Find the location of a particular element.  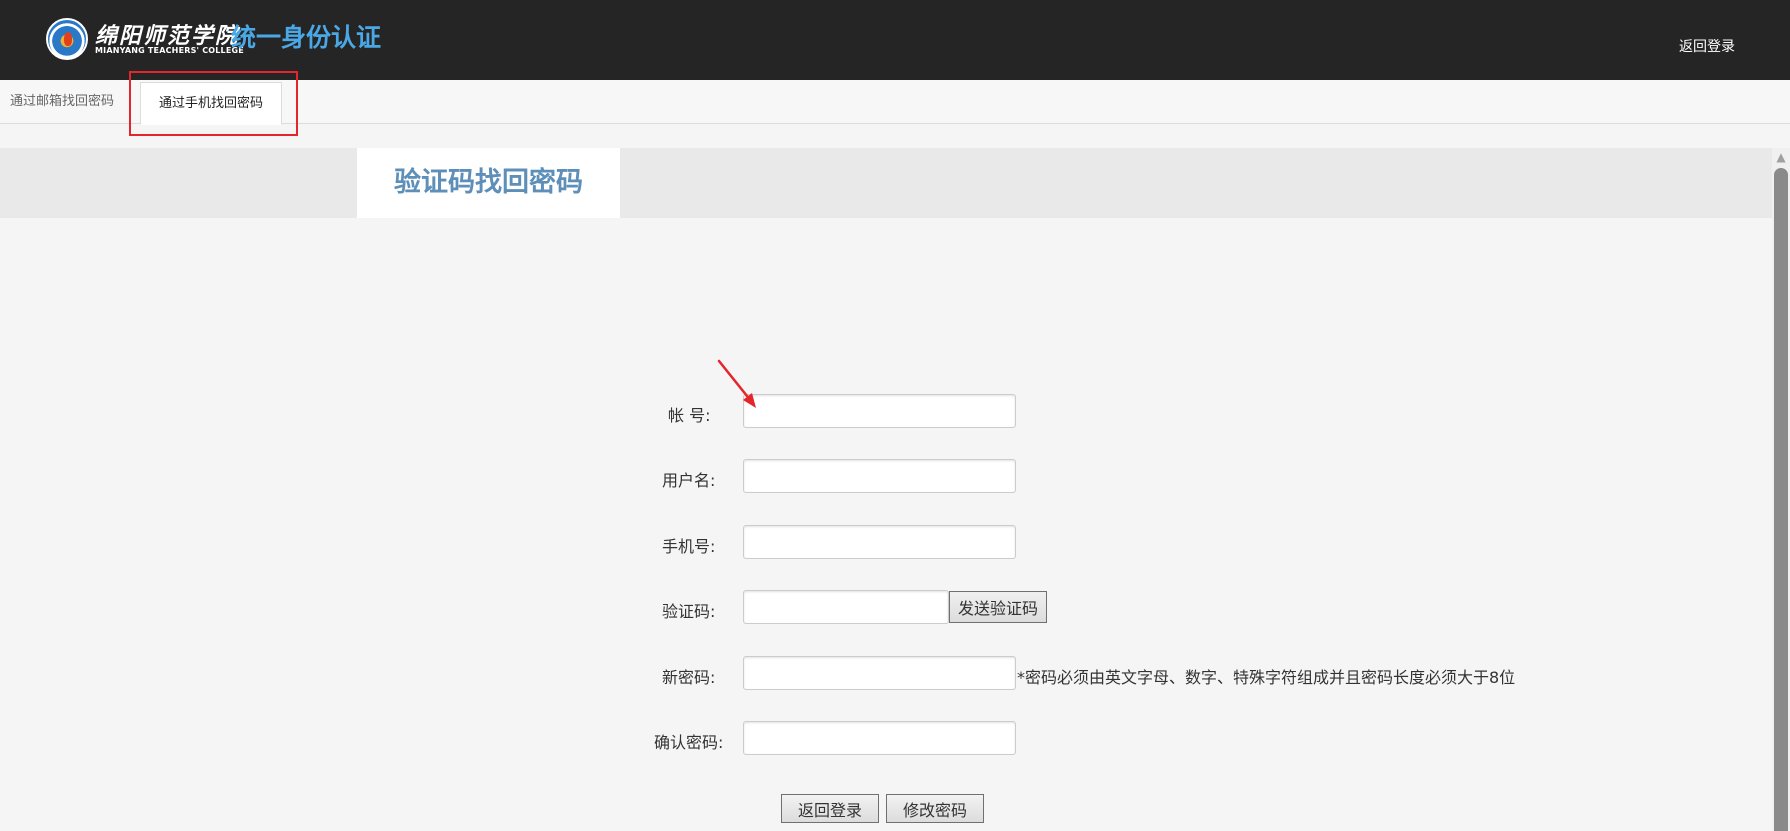

back-login-button: 返回登录 is located at coordinates (830, 808).